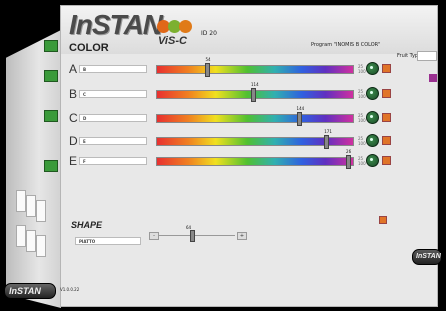 Image resolution: width=446 pixels, height=311 pixels. Describe the element at coordinates (70, 289) in the screenshot. I see `version-label: V1.0.0.22` at that location.